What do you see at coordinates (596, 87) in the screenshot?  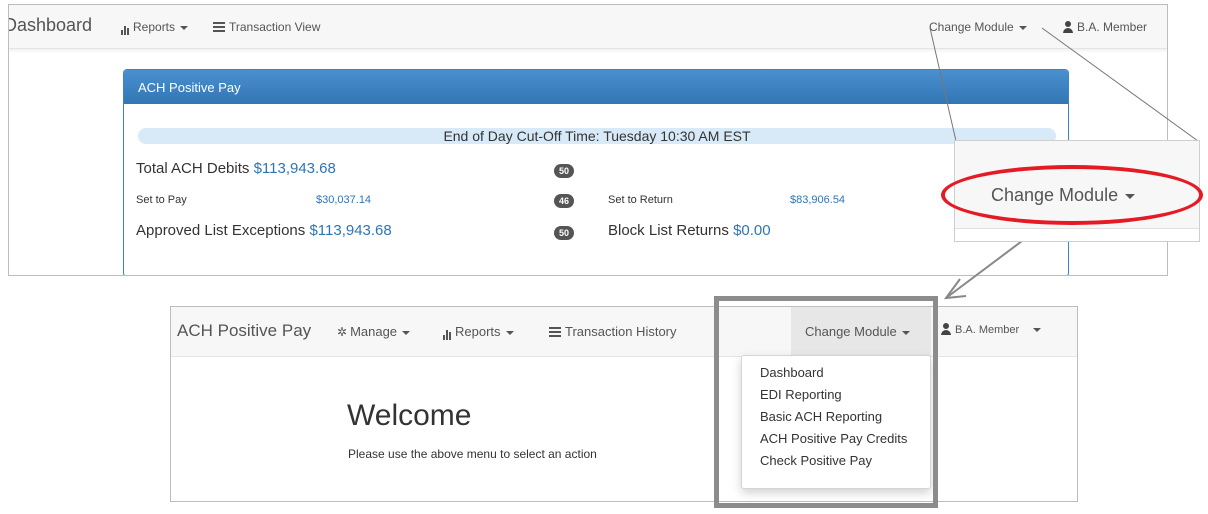 I see `panel-title: ACH Positive Pay` at bounding box center [596, 87].